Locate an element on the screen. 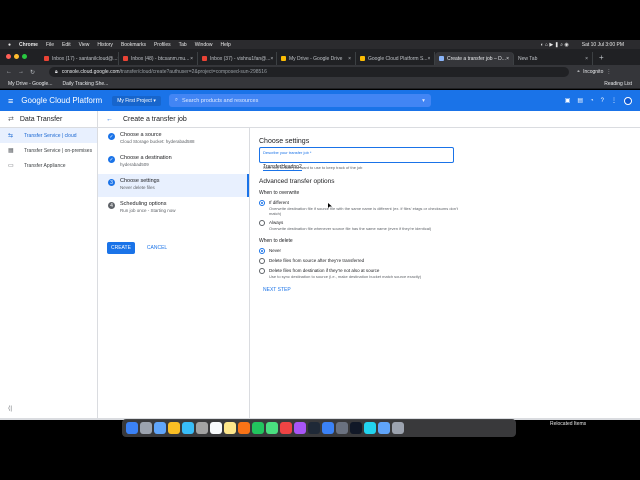 Image resolution: width=640 pixels, height=480 pixels. appstore-icon is located at coordinates (328, 428).